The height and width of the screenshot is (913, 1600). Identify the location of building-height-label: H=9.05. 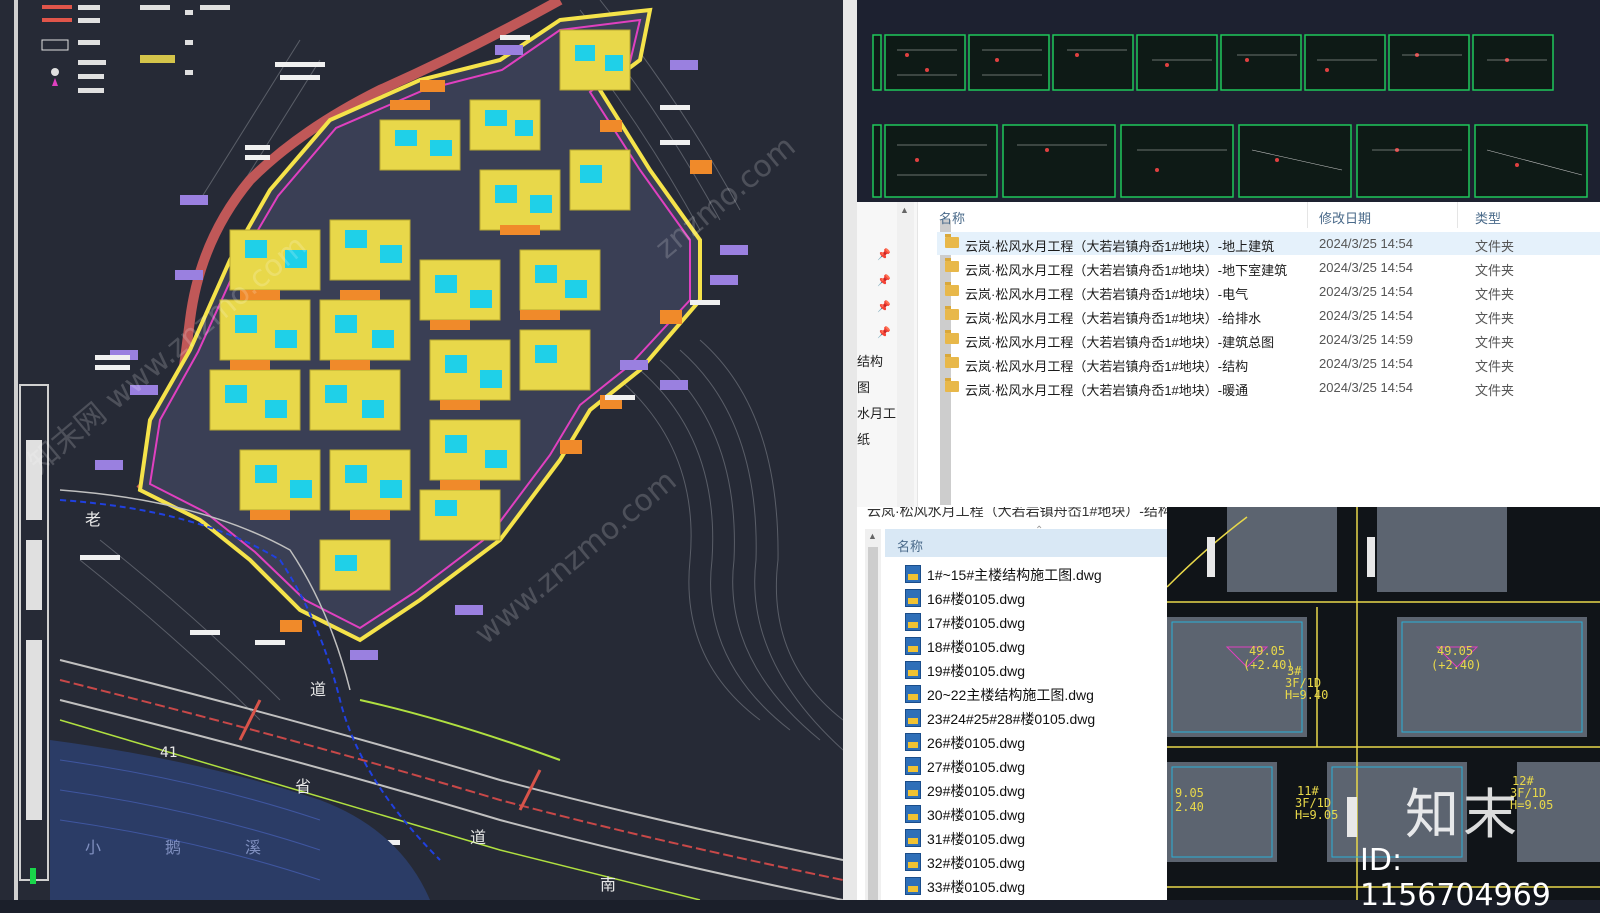
(1316, 815).